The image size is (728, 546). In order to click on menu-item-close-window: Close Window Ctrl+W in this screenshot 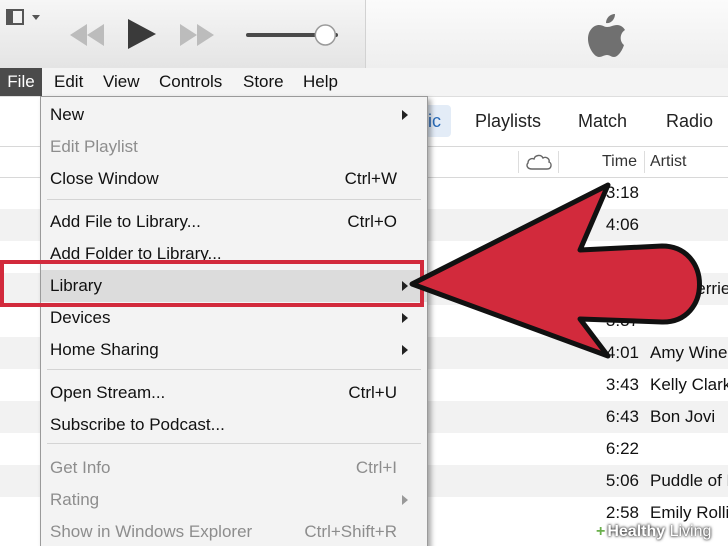, I will do `click(234, 179)`.